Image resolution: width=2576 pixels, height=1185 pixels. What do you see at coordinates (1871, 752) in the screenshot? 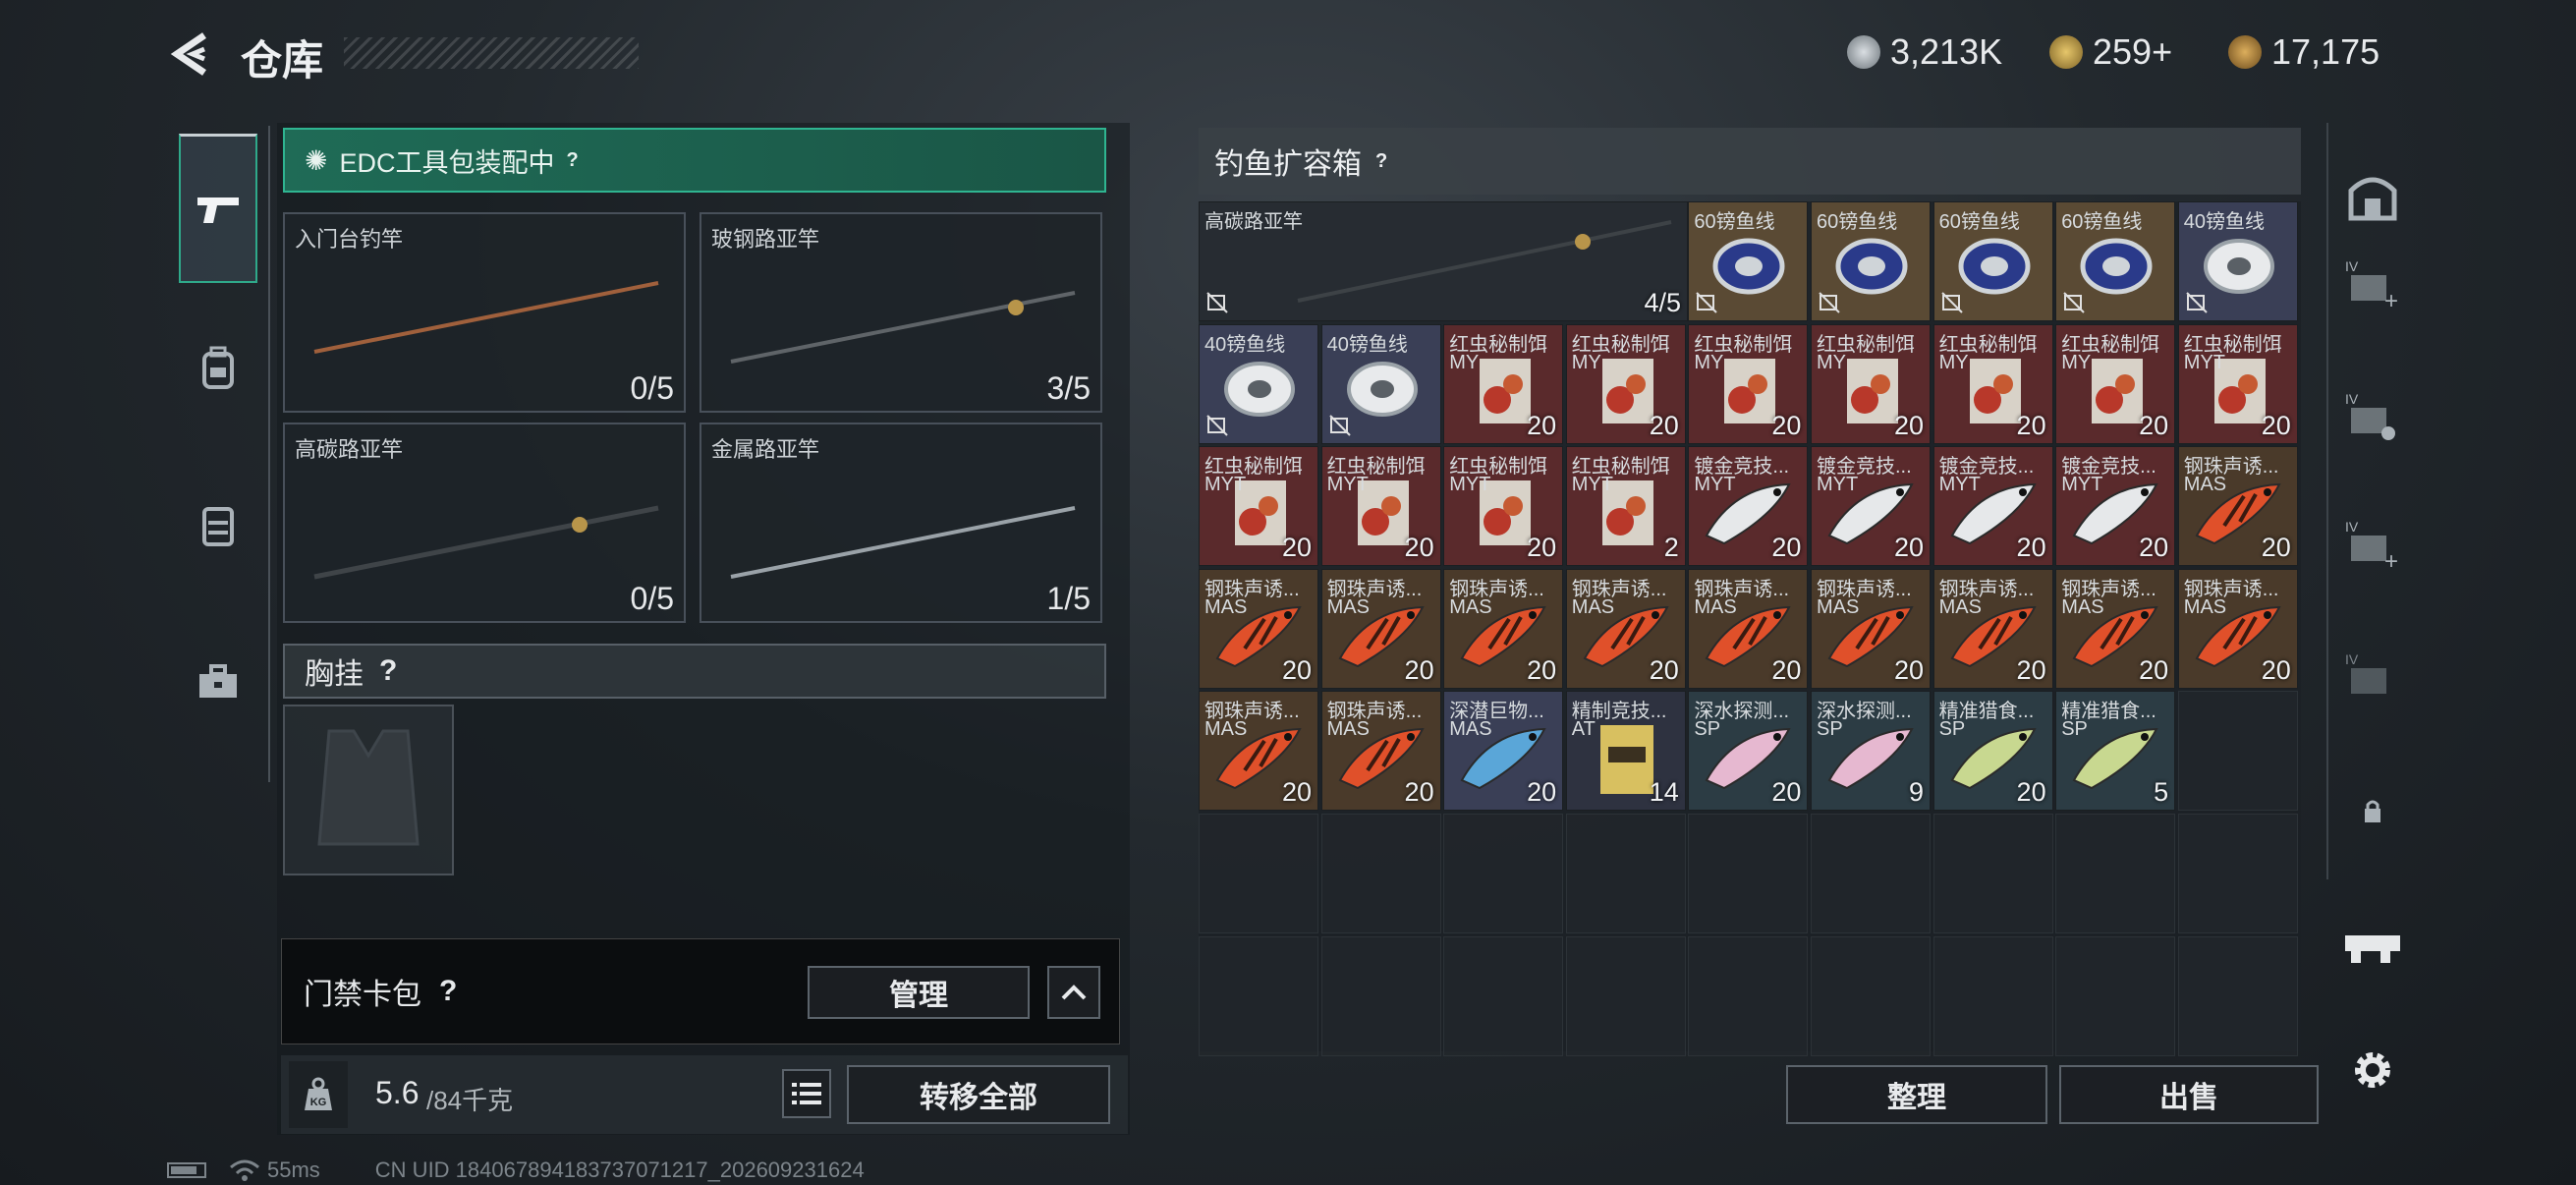
I see `item-slot: 深水探测... SP 9` at bounding box center [1871, 752].